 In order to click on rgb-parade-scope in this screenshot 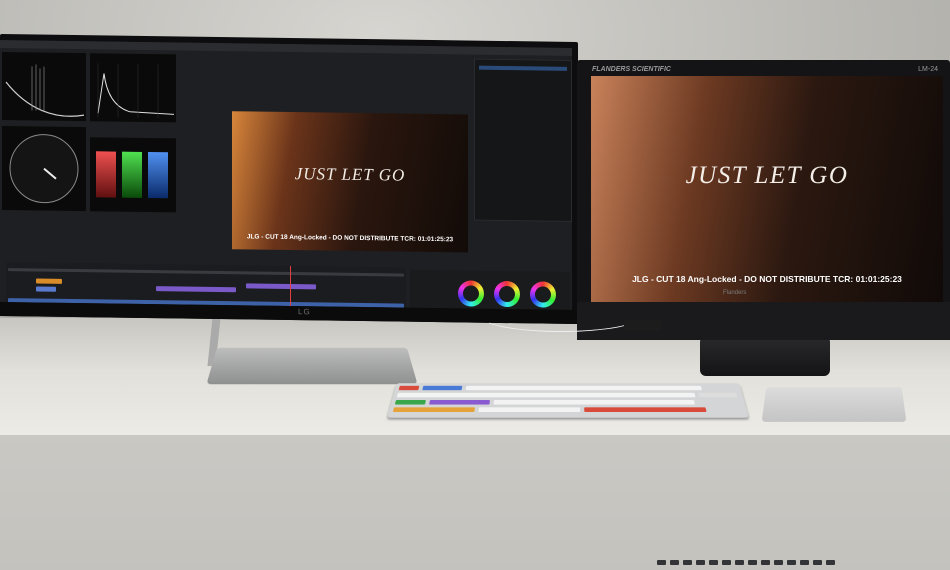, I will do `click(133, 175)`.